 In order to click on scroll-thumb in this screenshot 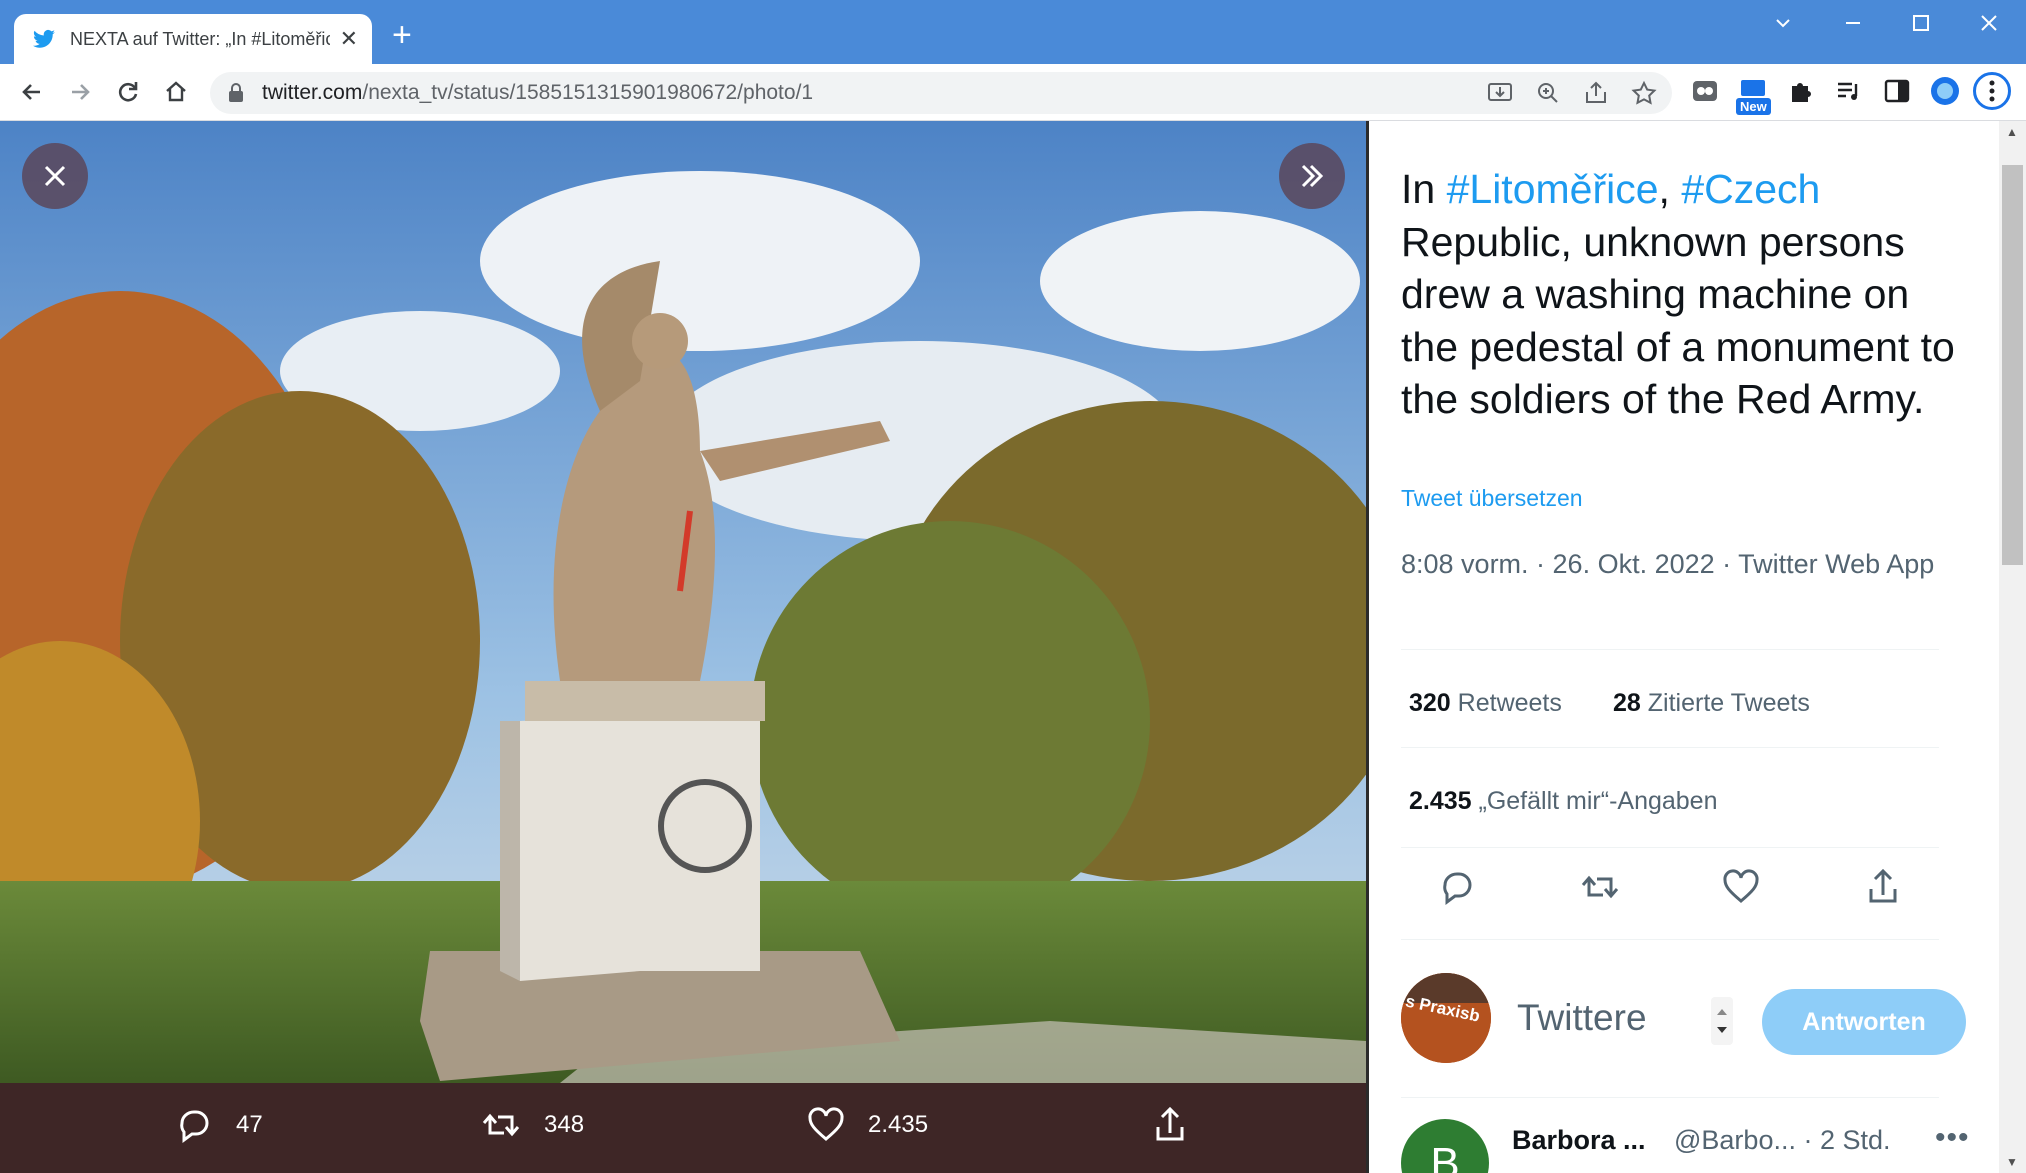, I will do `click(2012, 365)`.